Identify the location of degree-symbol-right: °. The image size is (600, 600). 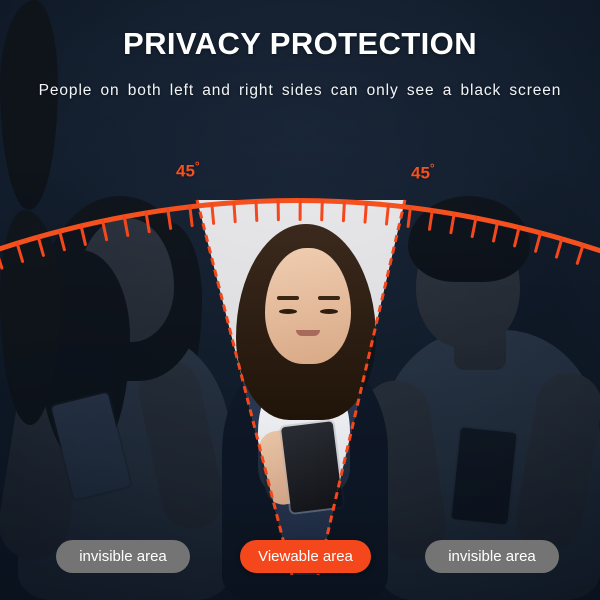
(432, 168).